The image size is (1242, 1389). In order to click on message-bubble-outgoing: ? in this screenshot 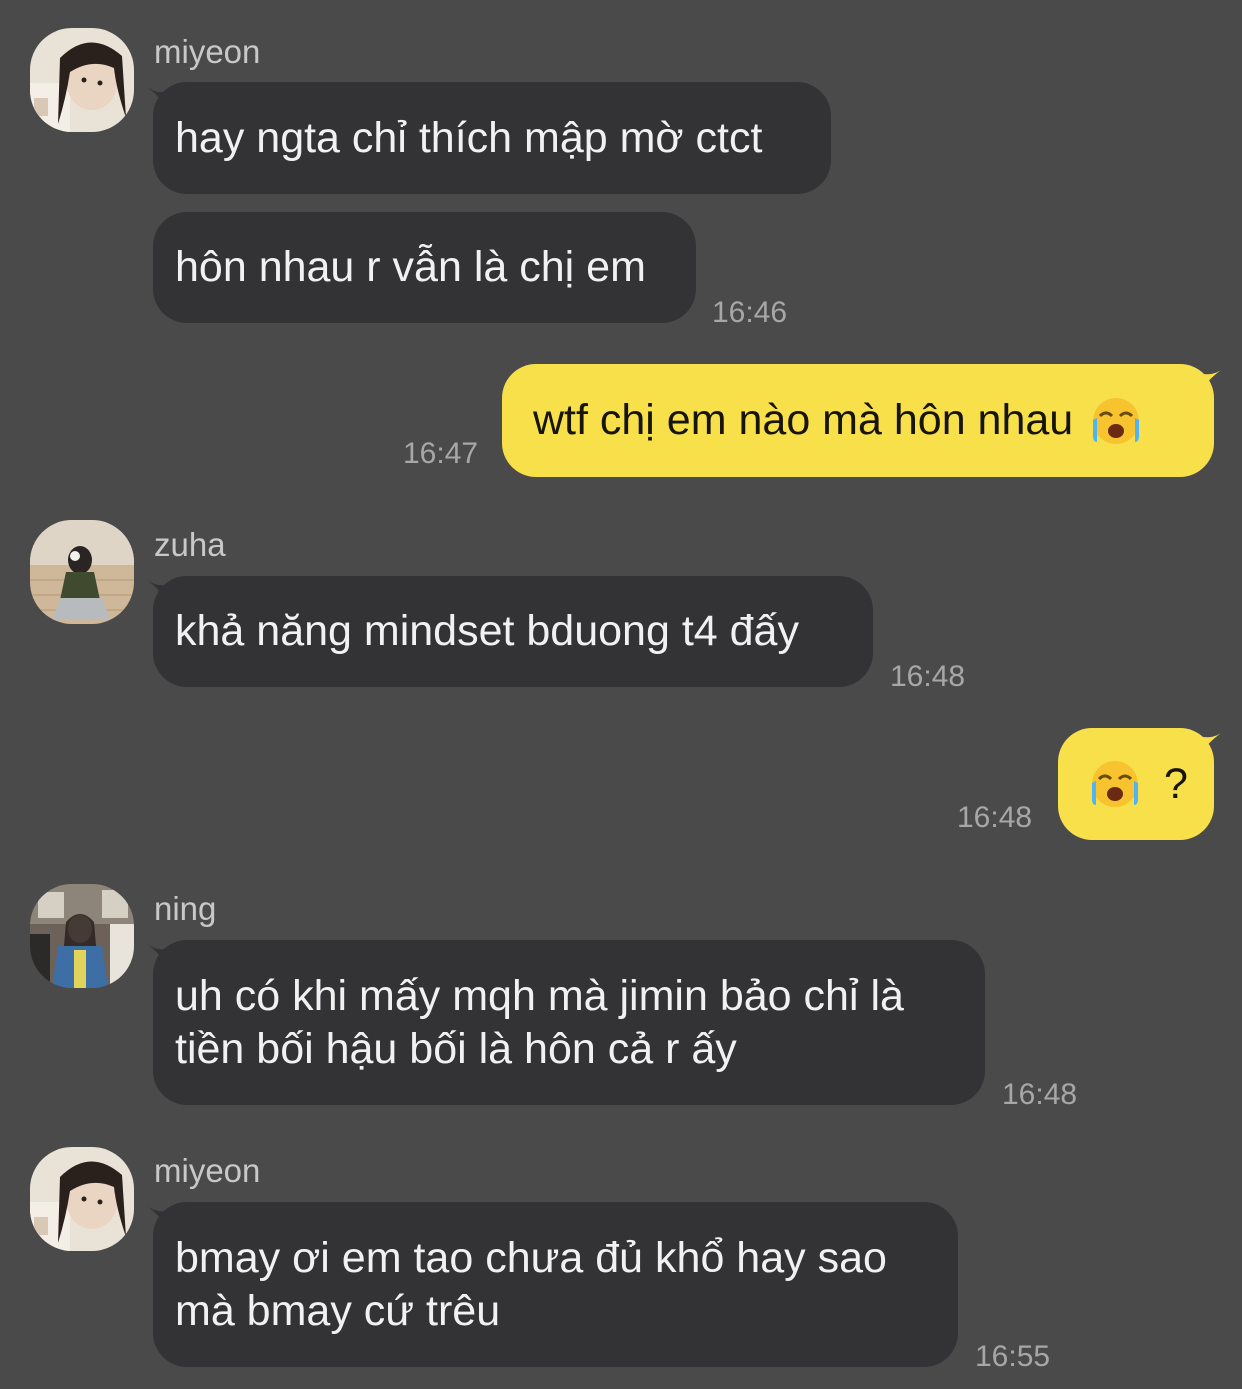, I will do `click(1136, 784)`.